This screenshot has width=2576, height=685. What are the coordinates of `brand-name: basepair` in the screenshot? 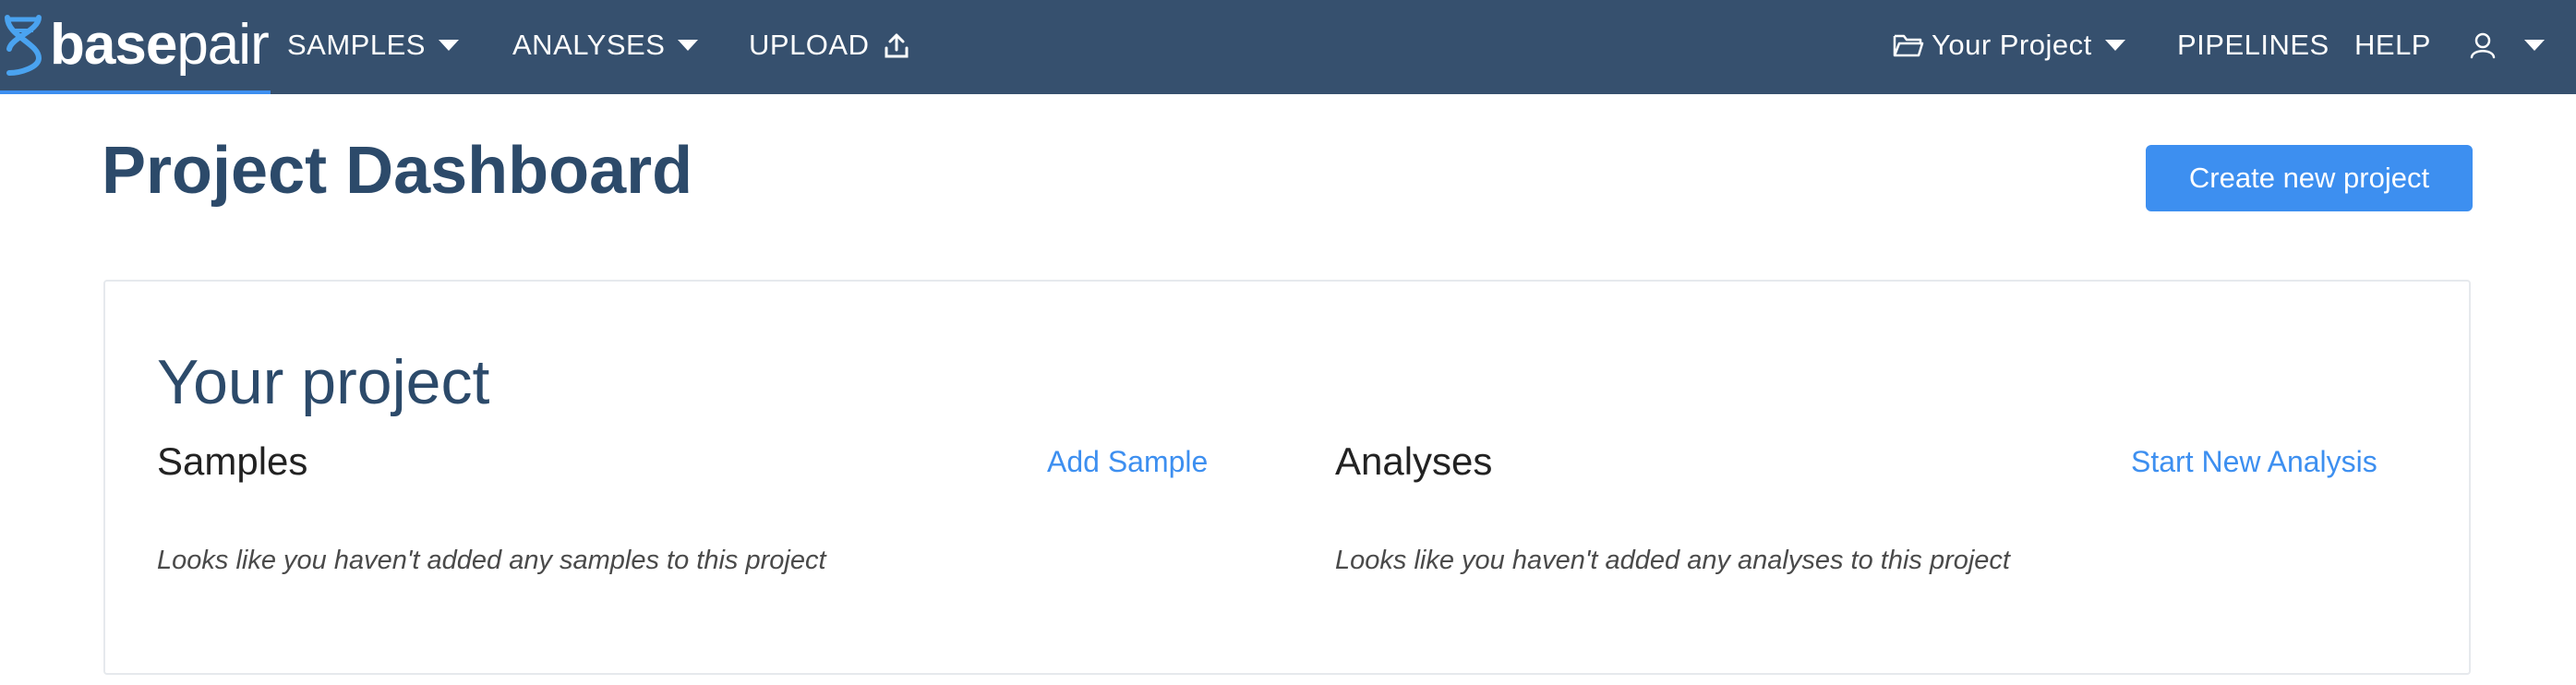 It's located at (160, 46).